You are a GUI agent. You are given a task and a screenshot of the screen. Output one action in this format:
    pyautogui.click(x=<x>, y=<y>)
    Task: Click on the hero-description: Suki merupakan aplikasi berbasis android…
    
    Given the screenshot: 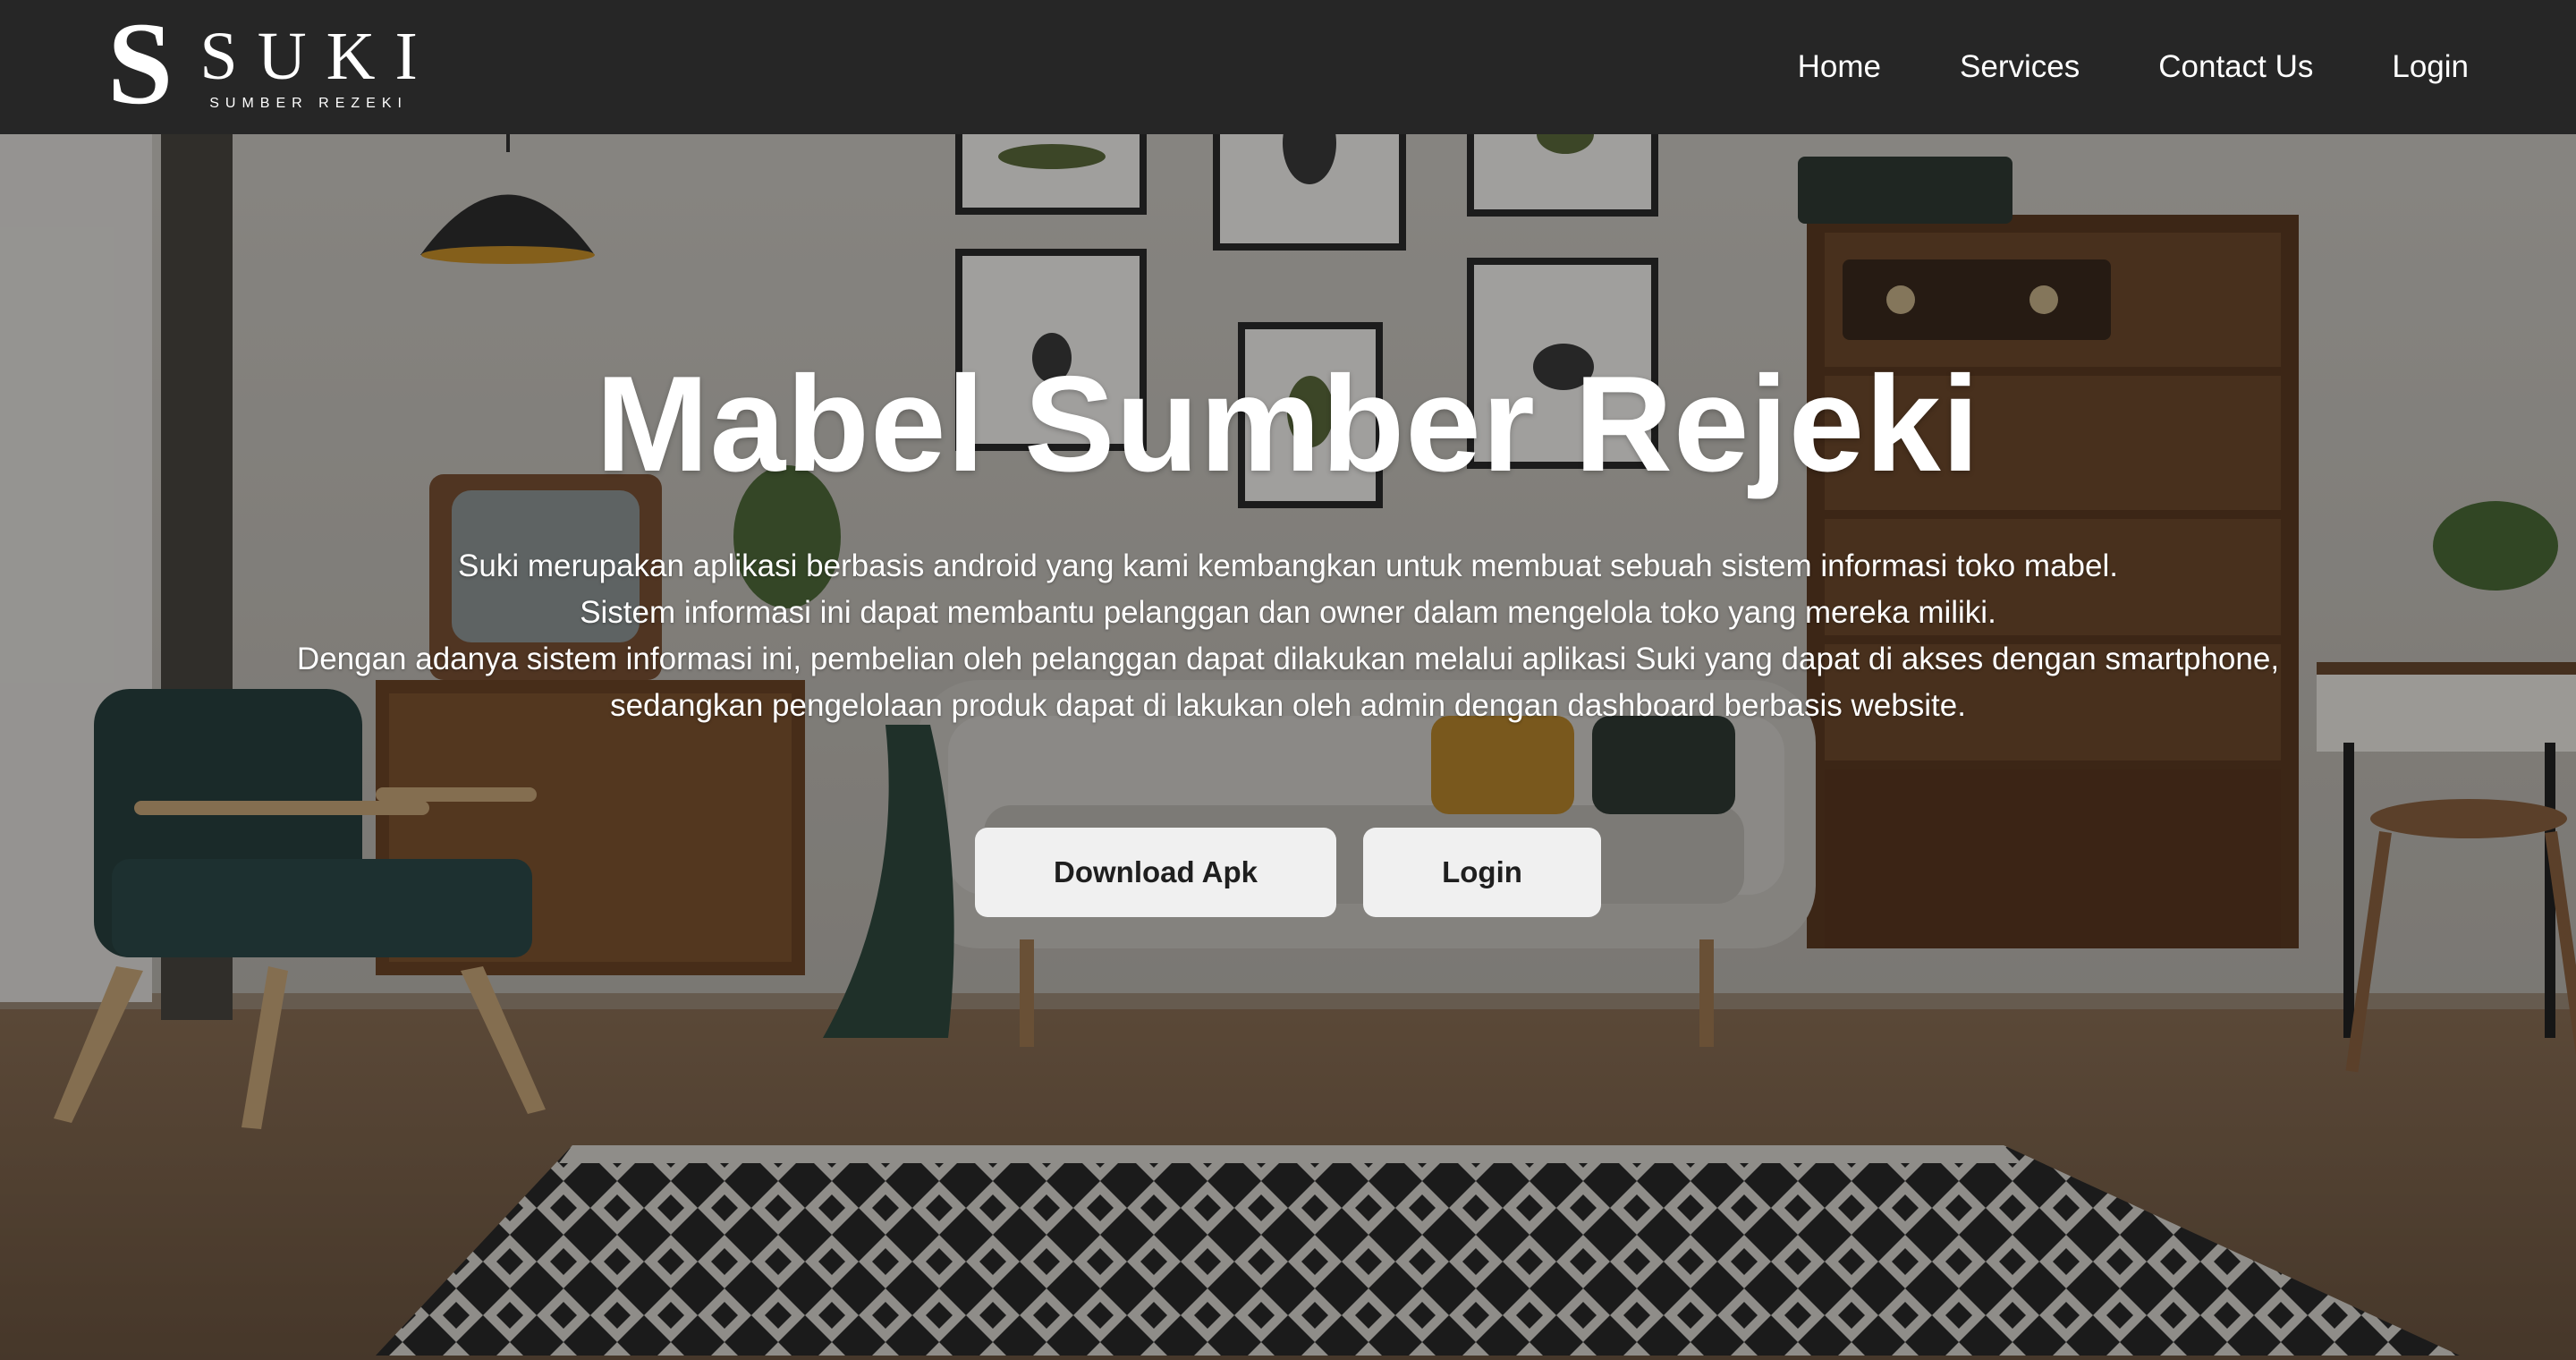 What is the action you would take?
    pyautogui.click(x=1288, y=636)
    